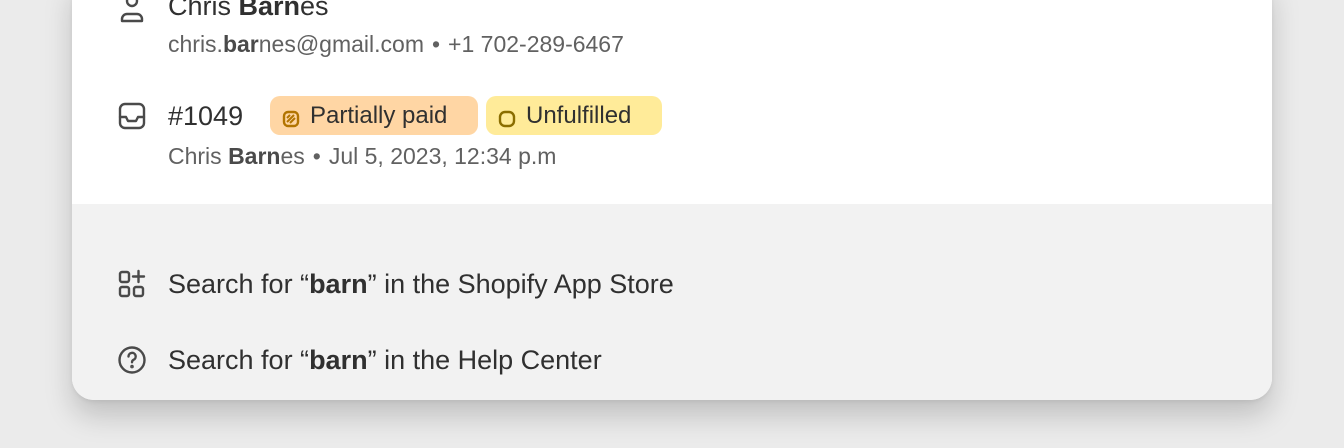 The width and height of the screenshot is (1344, 448). Describe the element at coordinates (379, 115) in the screenshot. I see `payment-status-label: Partially paid` at that location.